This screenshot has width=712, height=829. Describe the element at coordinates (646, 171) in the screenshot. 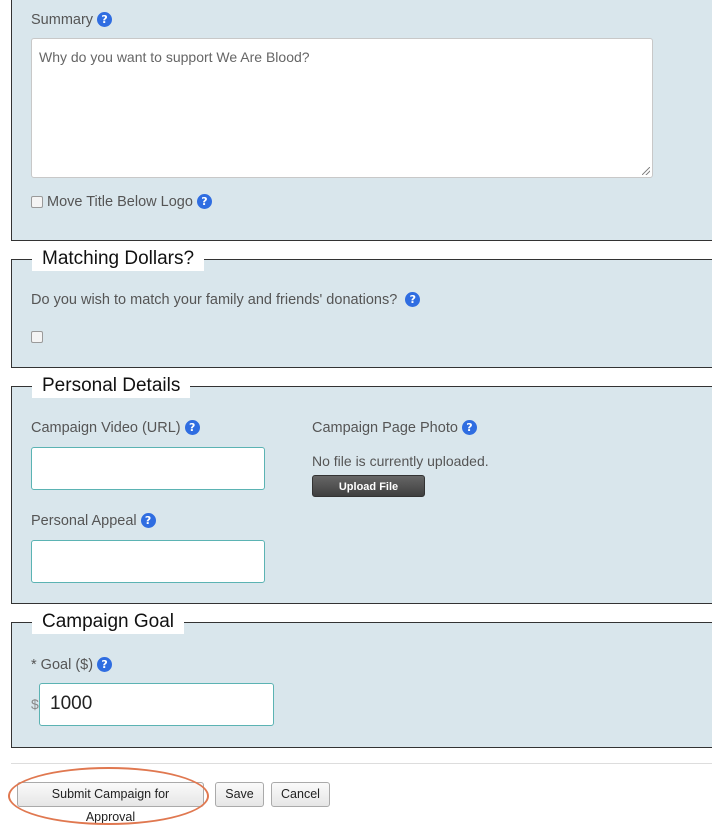

I see `resize-grip-icon` at that location.